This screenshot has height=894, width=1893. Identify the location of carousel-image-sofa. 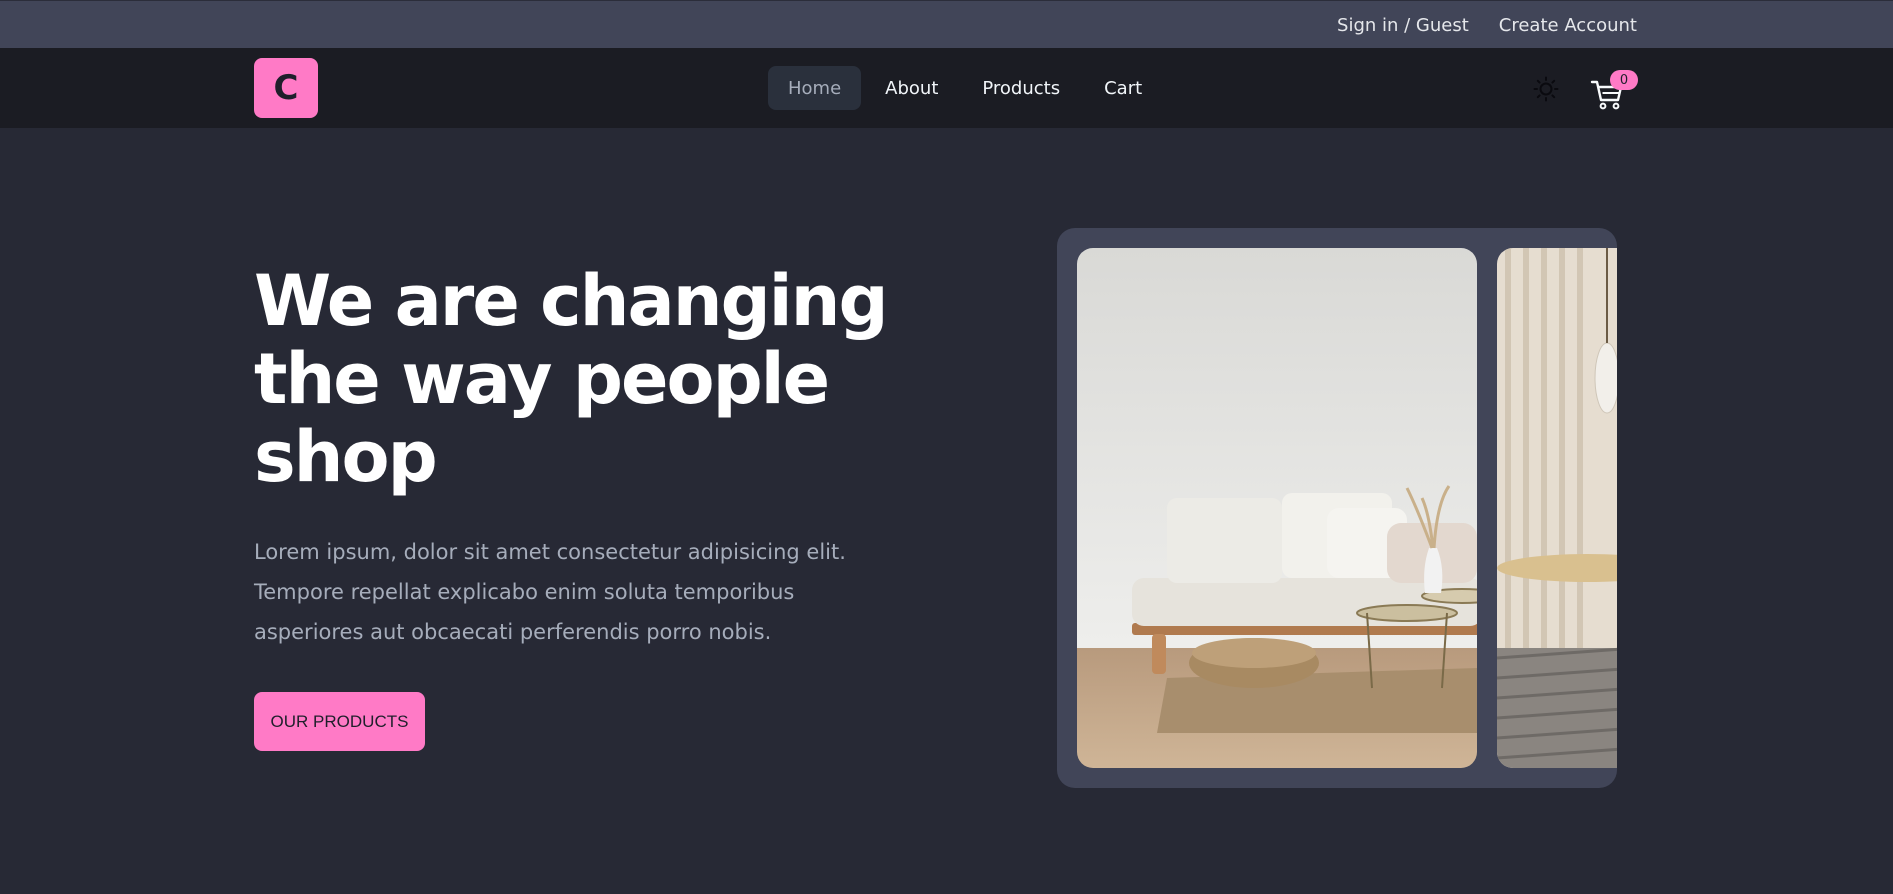
(1277, 508).